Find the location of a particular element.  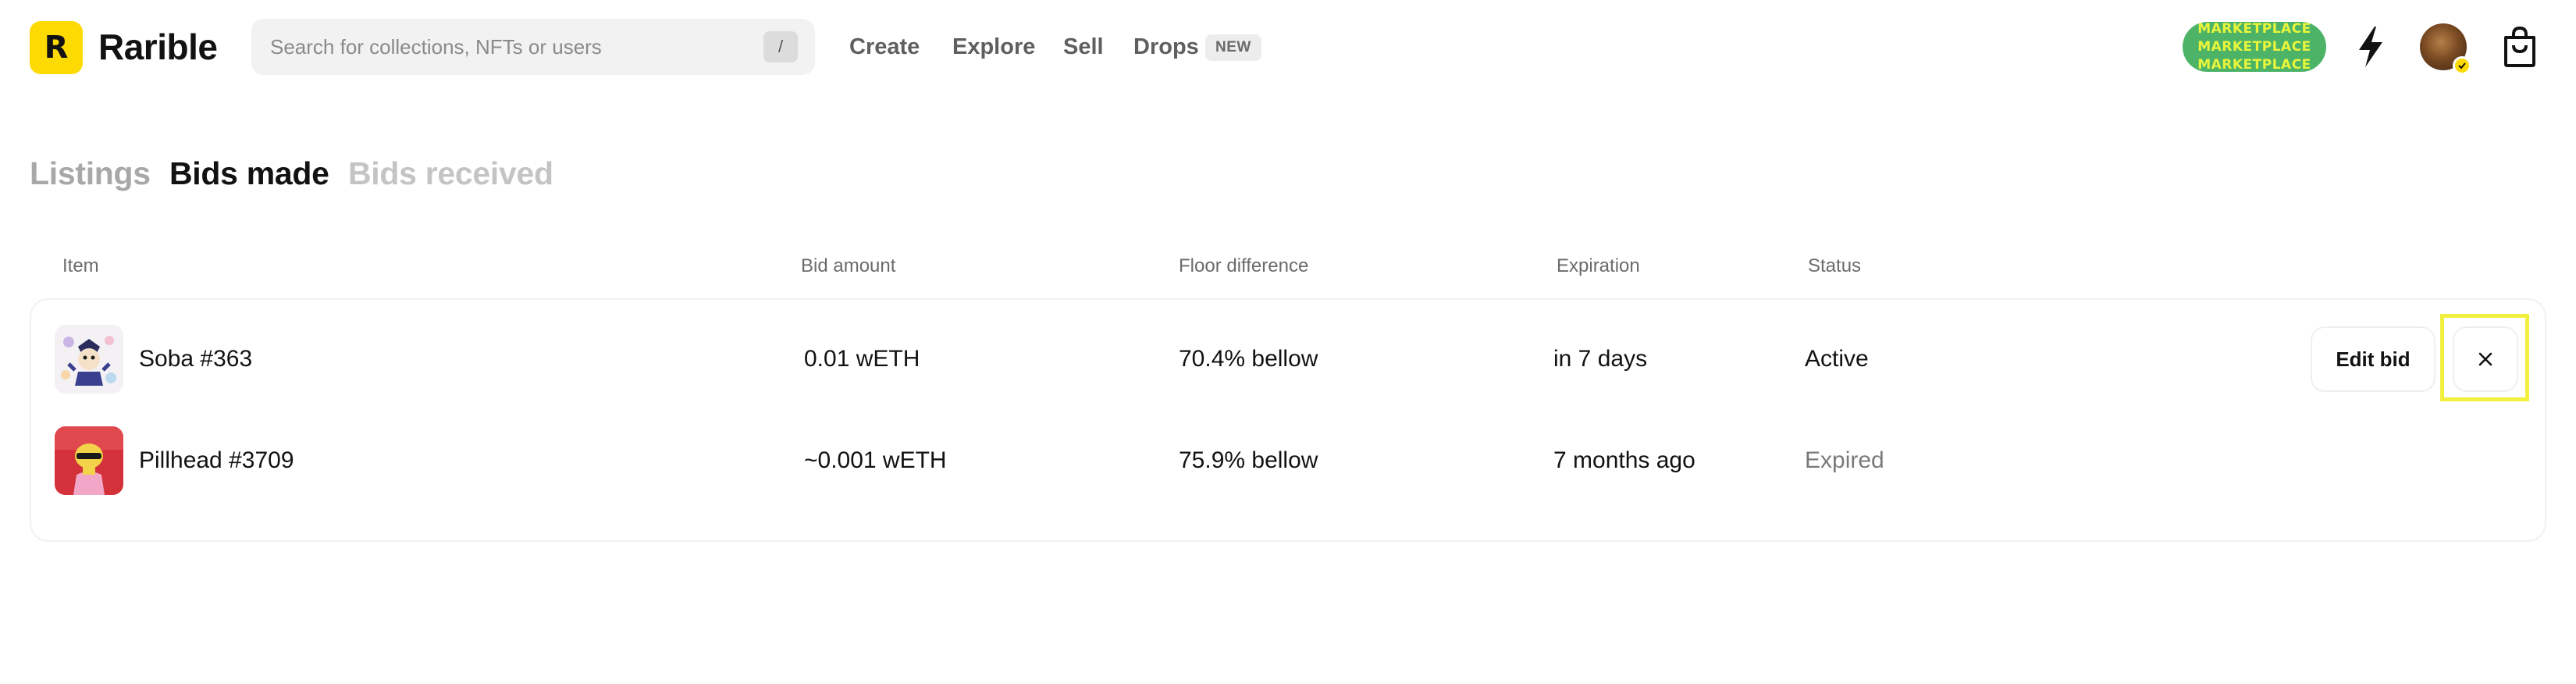

bid-amount: ~0.001 wETH is located at coordinates (875, 460).